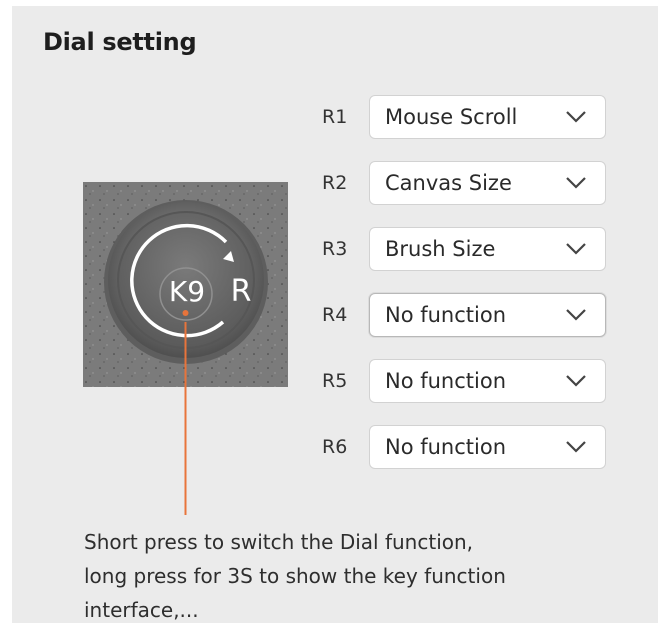 The image size is (666, 627). I want to click on select-r5: No function, so click(487, 381).